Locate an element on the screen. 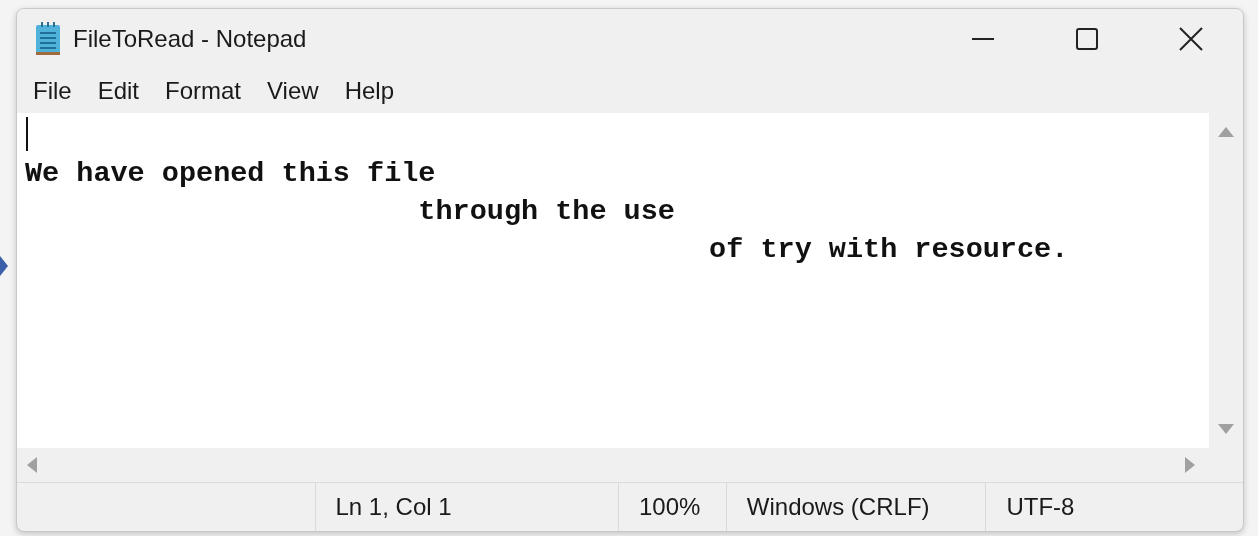 Image resolution: width=1258 pixels, height=536 pixels. arrow-icon is located at coordinates (4, 266).